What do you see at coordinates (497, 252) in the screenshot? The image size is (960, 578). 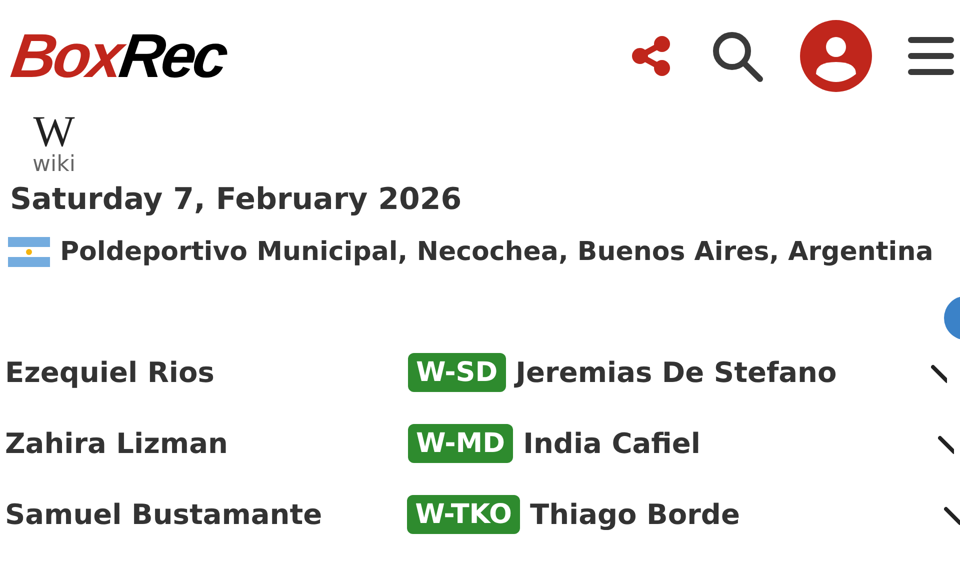 I see `venue-text: Poldeportivo Municipal, Necochea, Buenos Aires, Argentina` at bounding box center [497, 252].